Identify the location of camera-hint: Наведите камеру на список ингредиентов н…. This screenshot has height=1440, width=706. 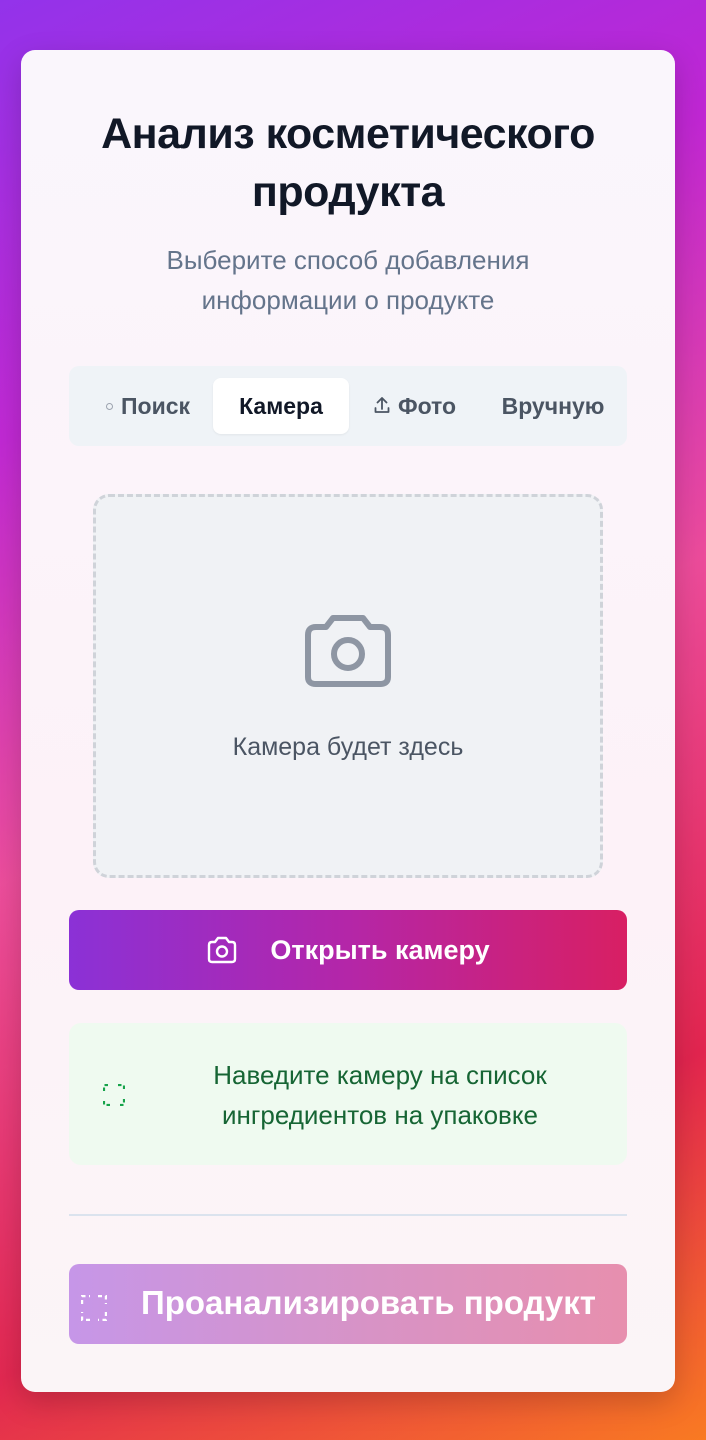
(348, 1094).